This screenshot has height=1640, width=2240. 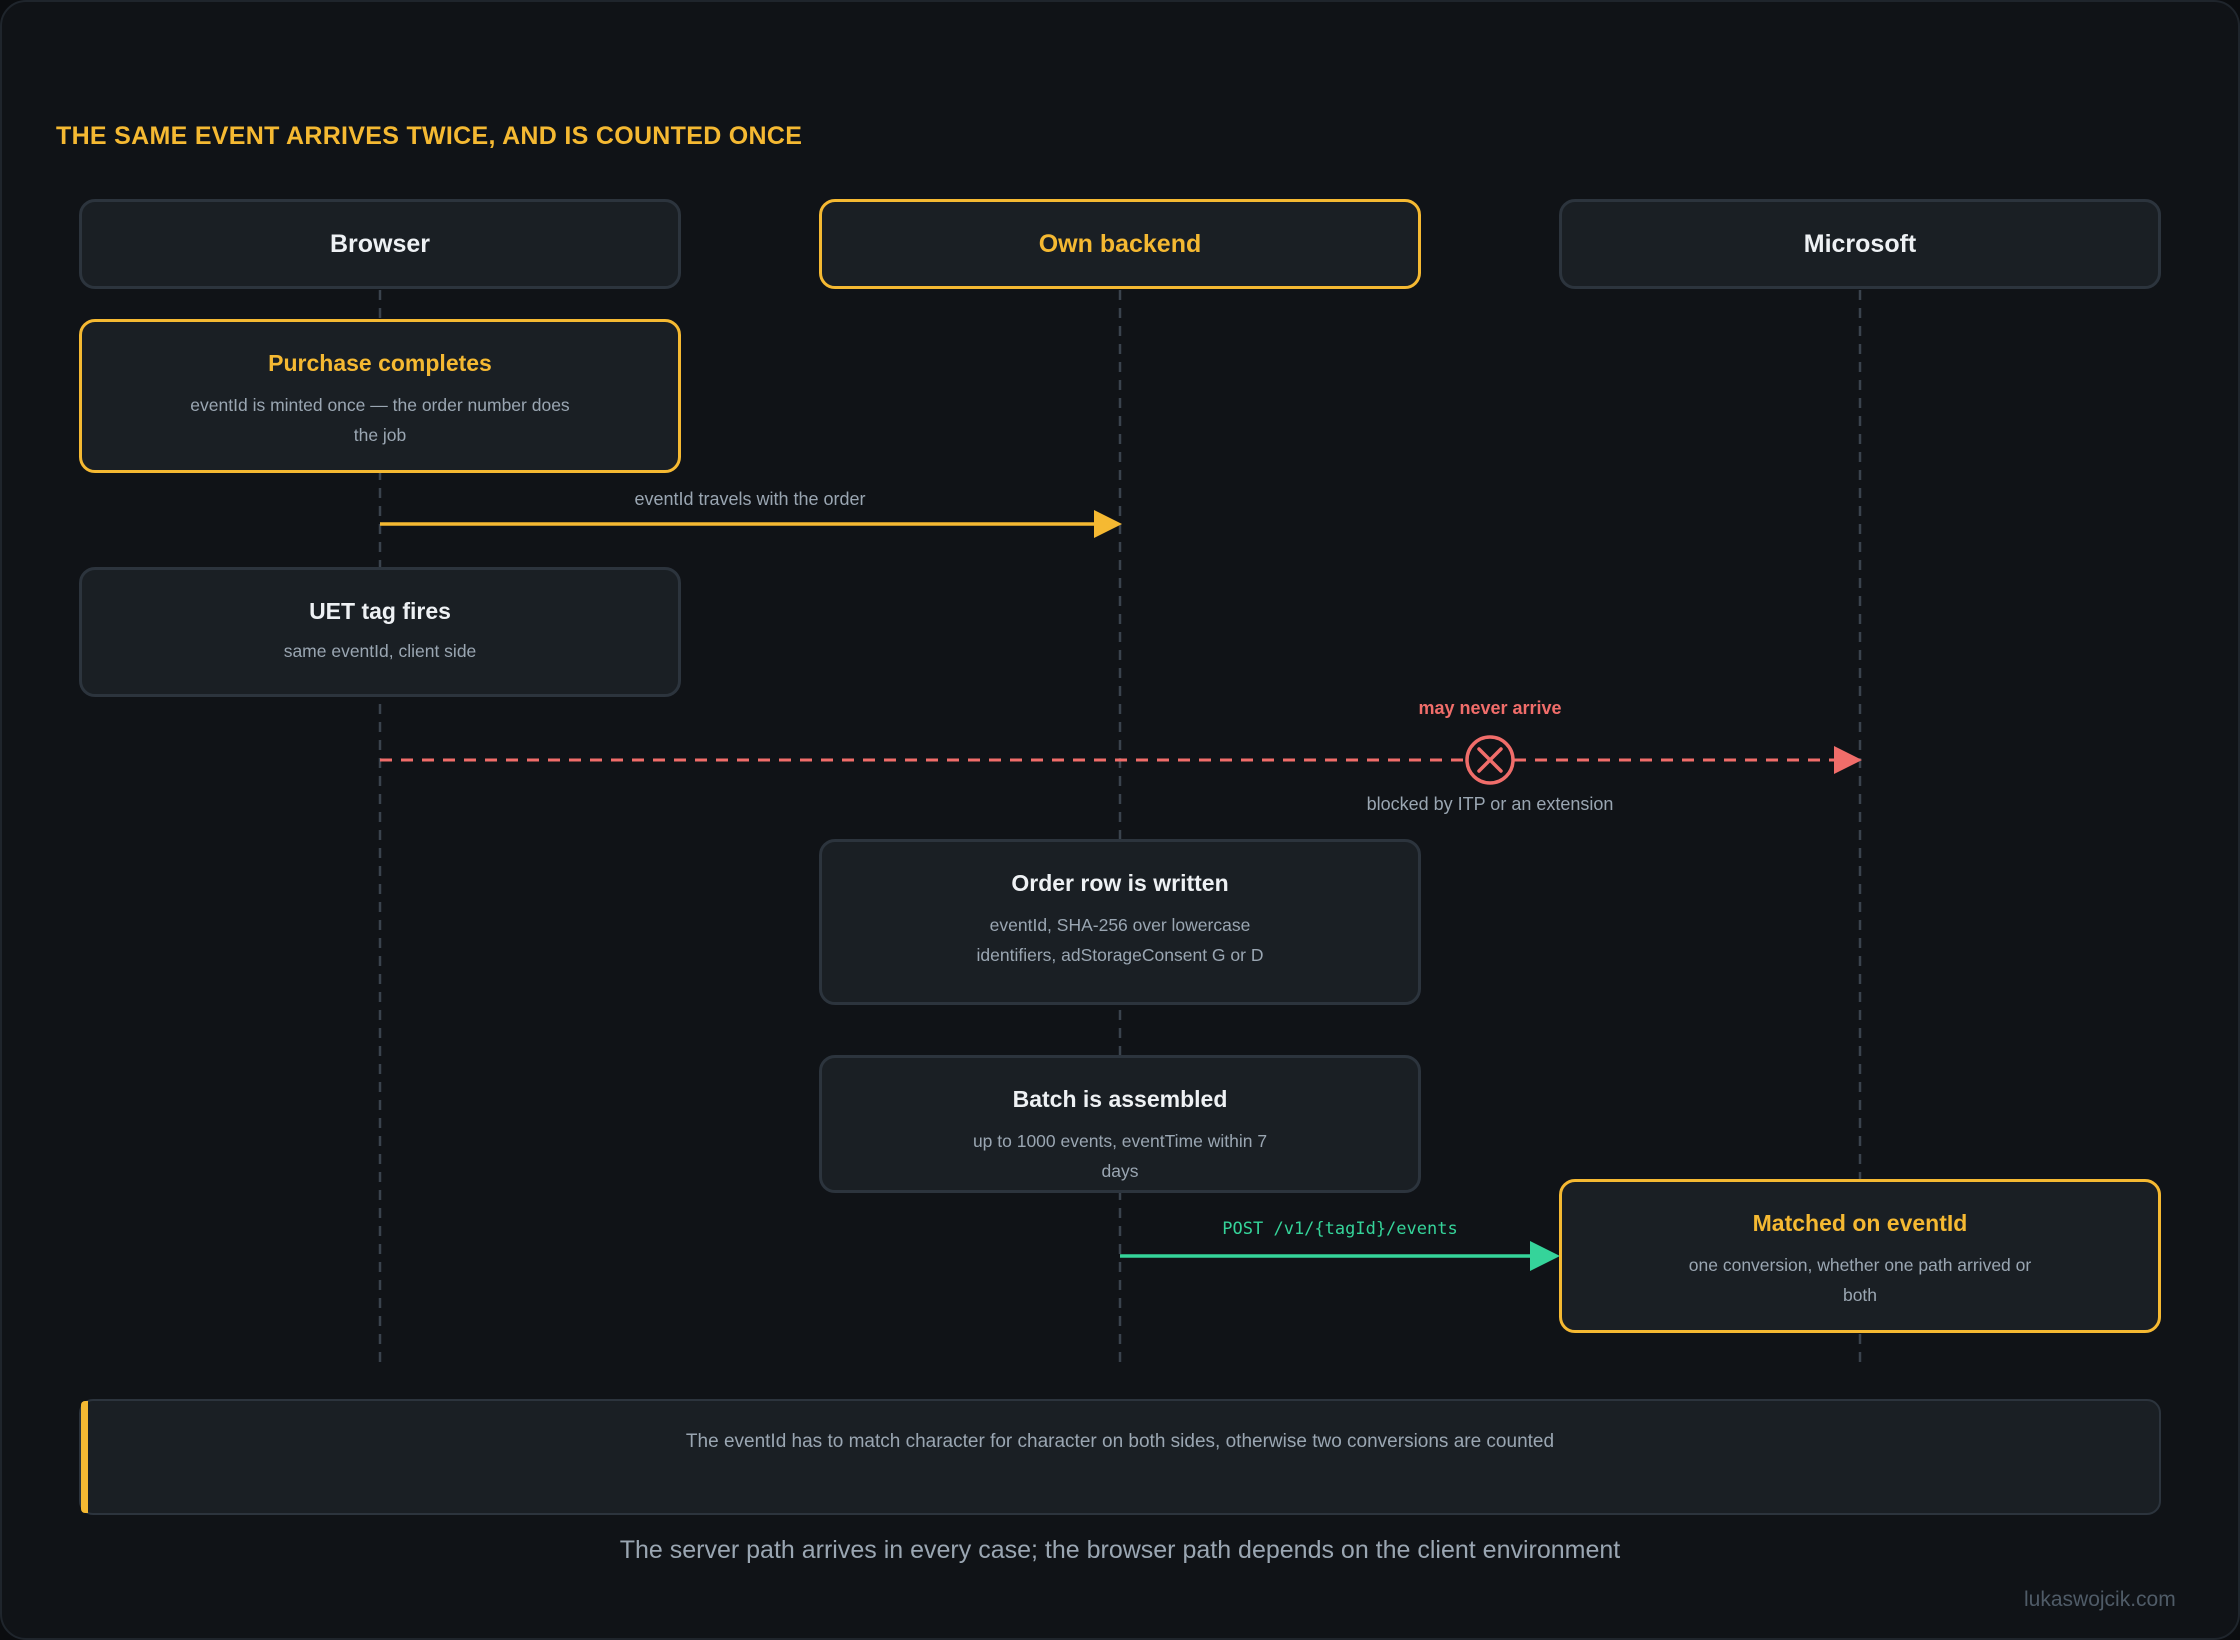 What do you see at coordinates (1120, 244) in the screenshot?
I see `actor-backend: Own backend` at bounding box center [1120, 244].